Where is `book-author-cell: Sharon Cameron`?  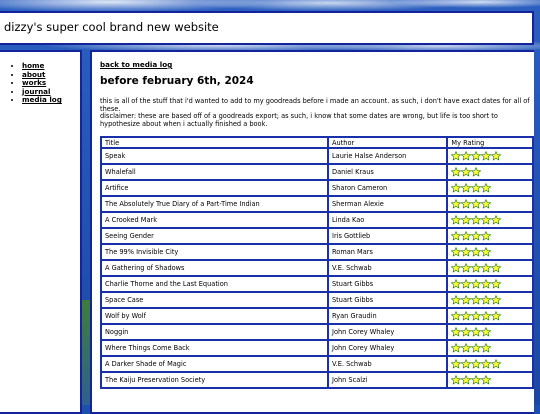 book-author-cell: Sharon Cameron is located at coordinates (388, 188).